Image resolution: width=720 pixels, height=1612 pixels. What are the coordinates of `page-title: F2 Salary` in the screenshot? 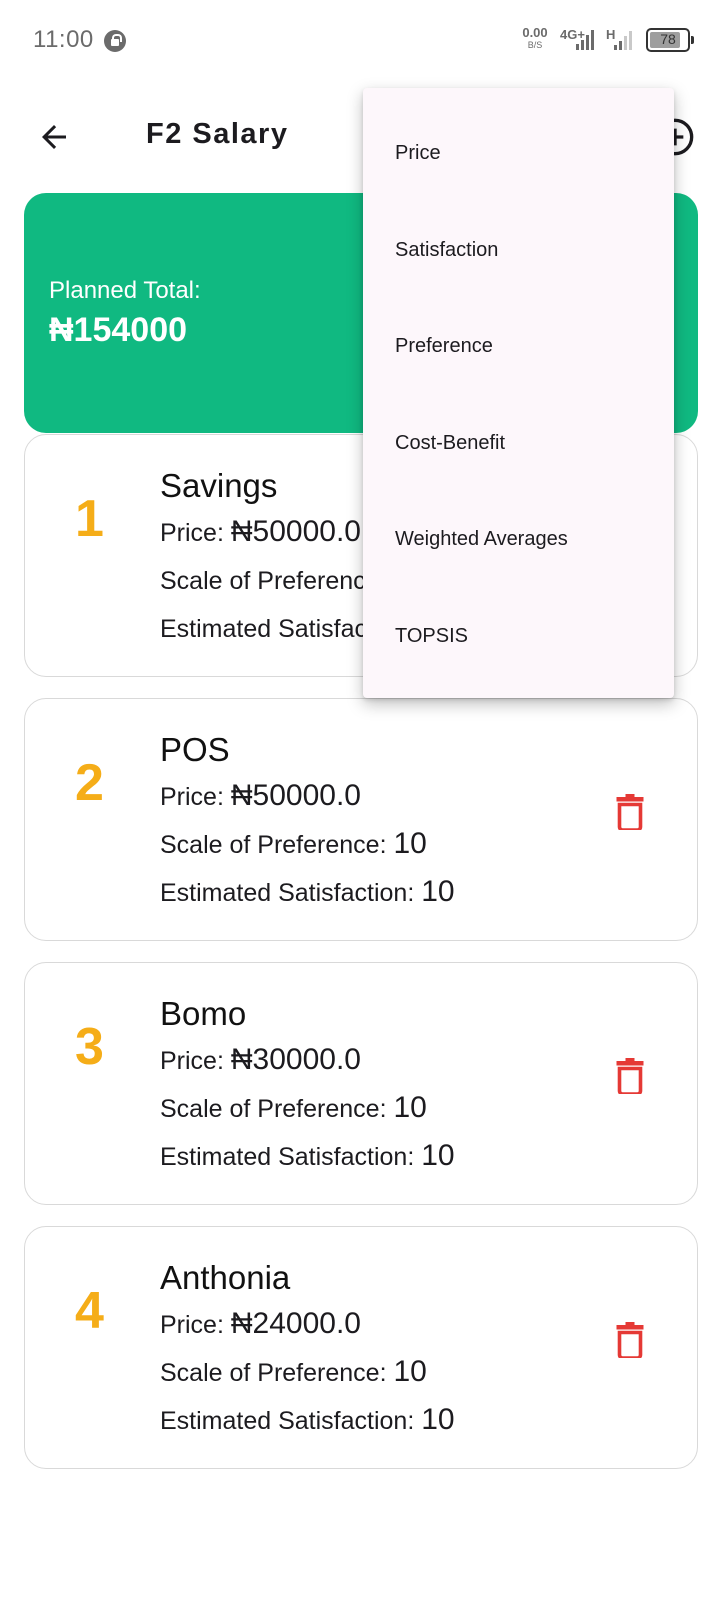 It's located at (217, 134).